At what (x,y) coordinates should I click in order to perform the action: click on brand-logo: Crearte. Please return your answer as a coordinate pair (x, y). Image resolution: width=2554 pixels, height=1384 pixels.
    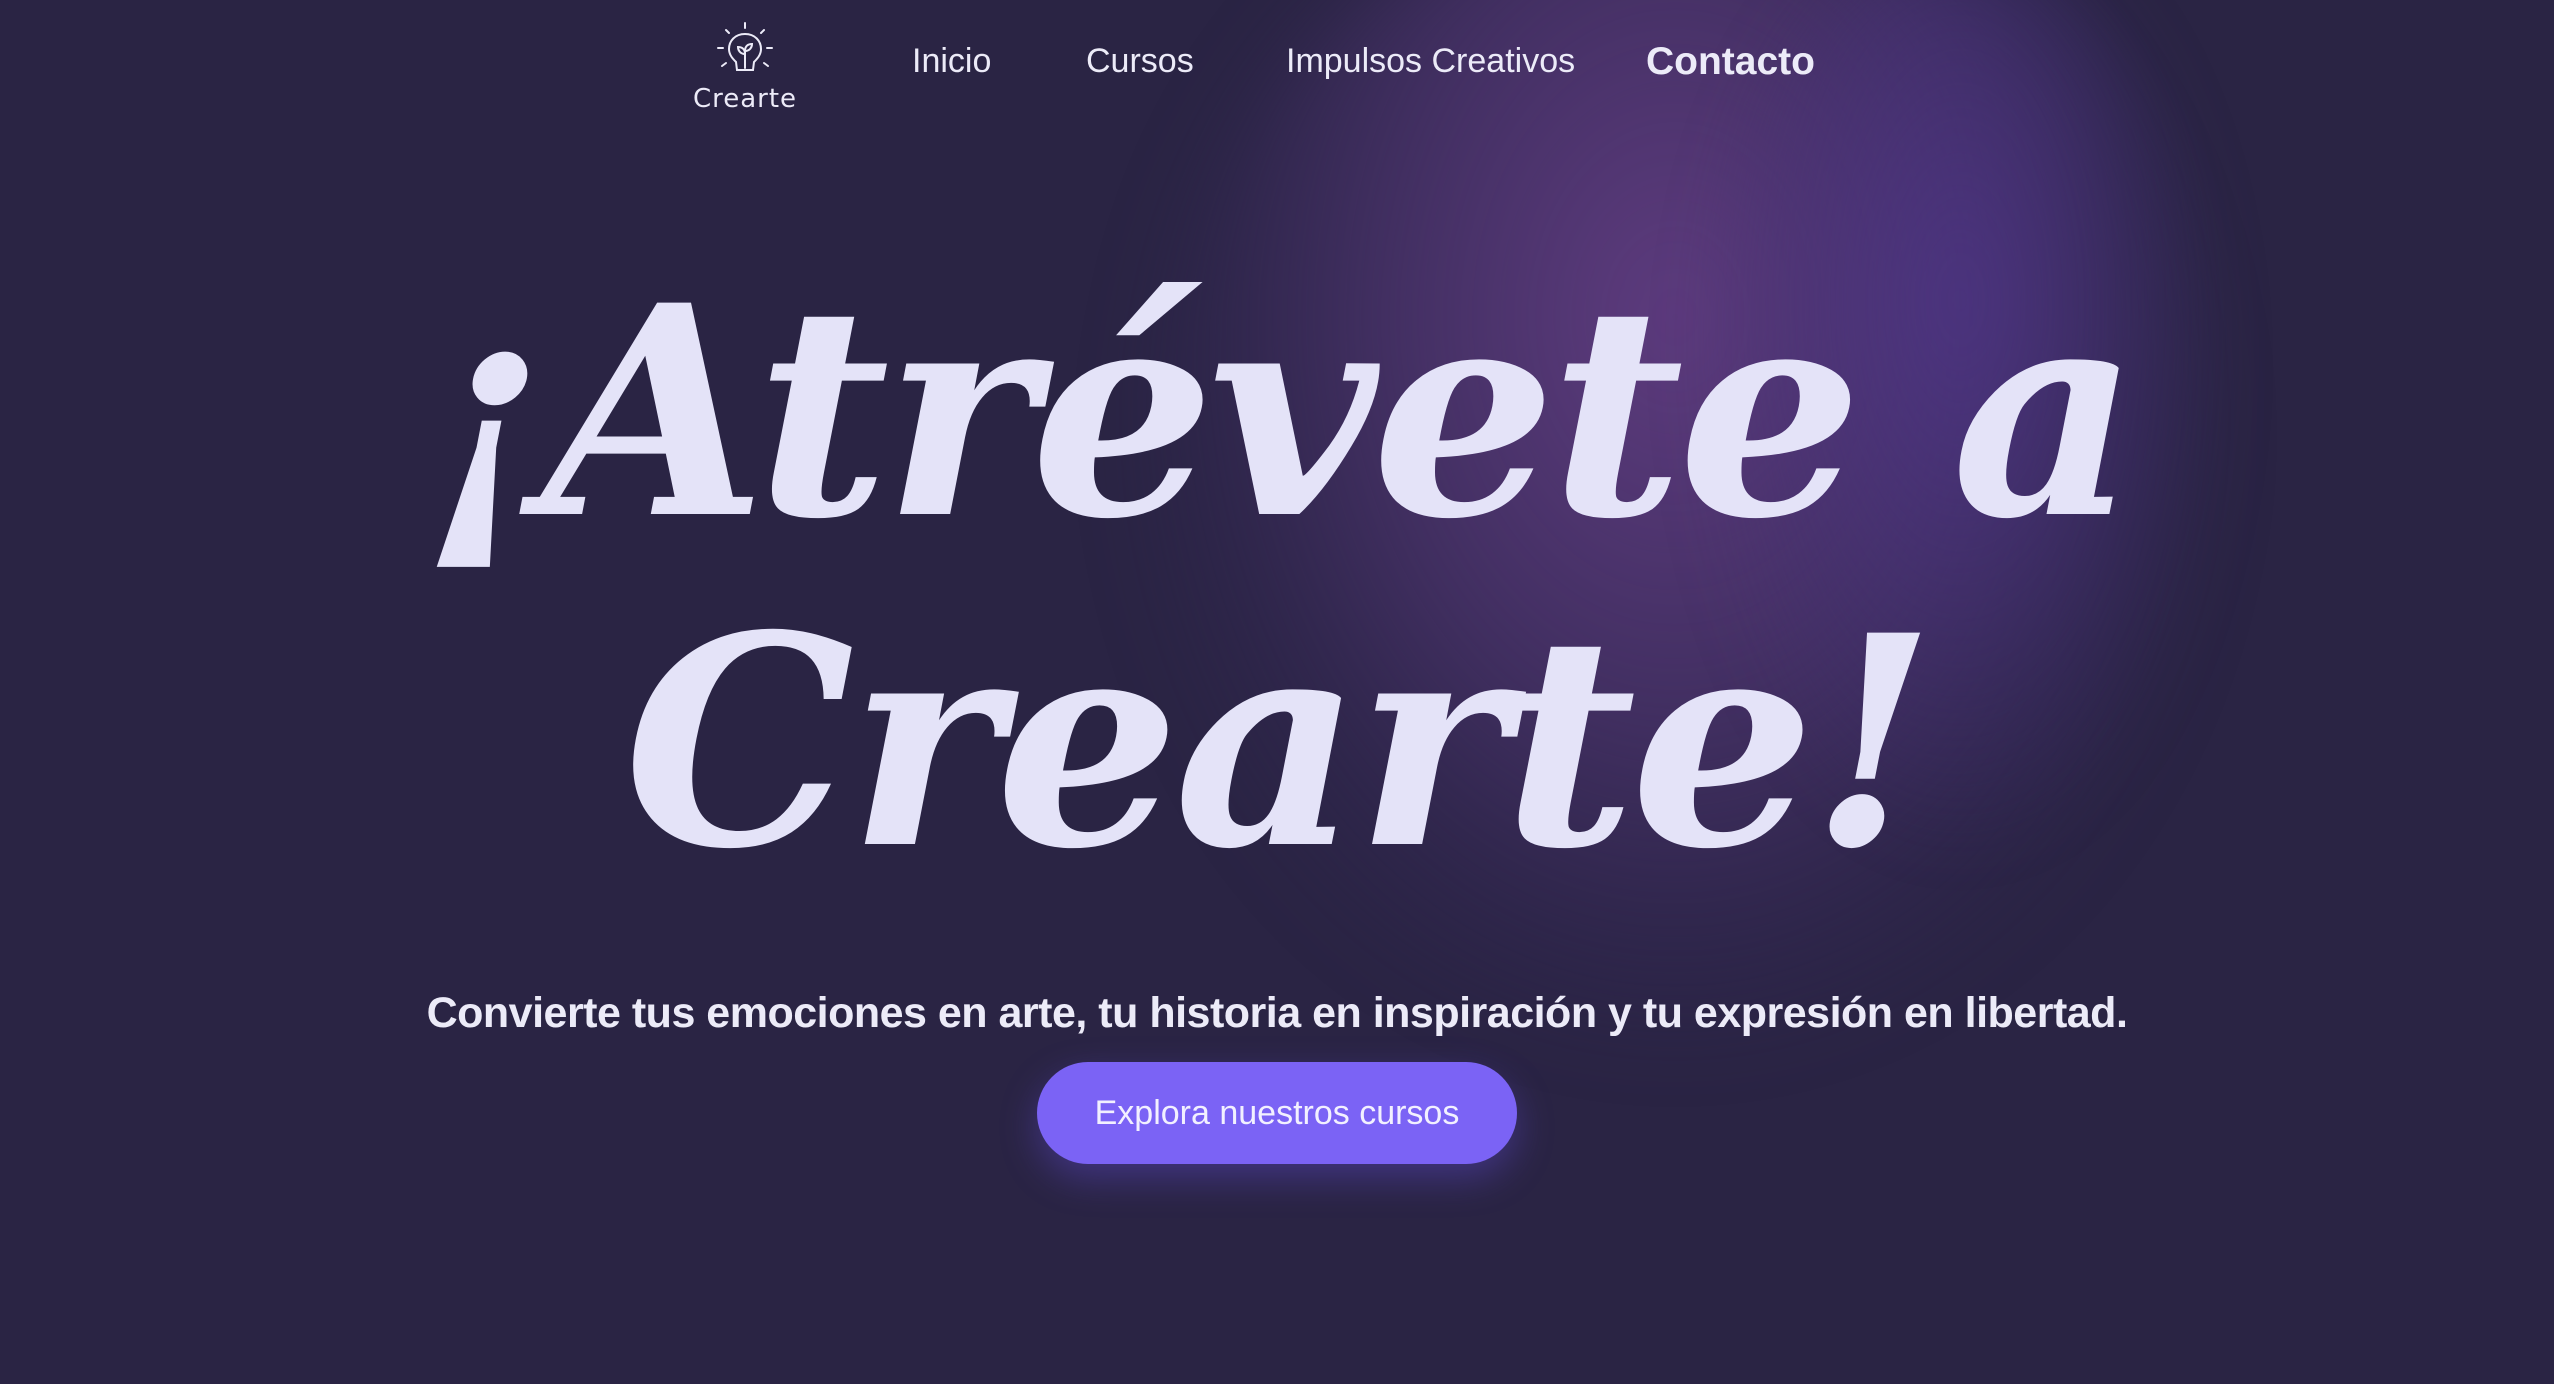
    Looking at the image, I should click on (745, 67).